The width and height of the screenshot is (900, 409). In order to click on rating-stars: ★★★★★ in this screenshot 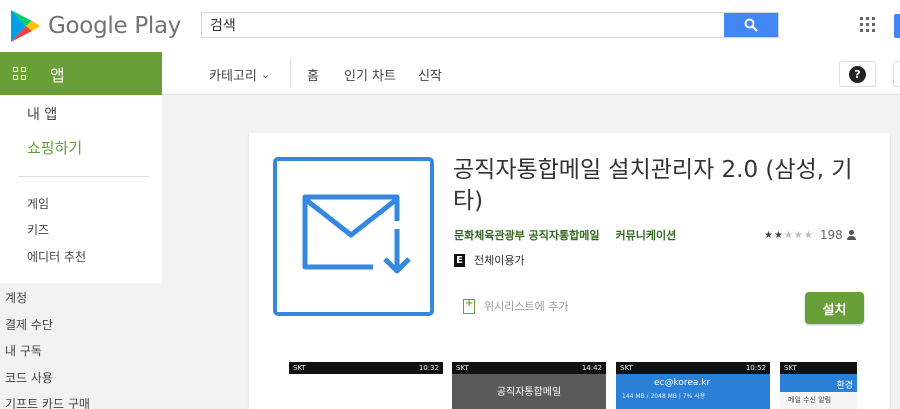, I will do `click(789, 235)`.